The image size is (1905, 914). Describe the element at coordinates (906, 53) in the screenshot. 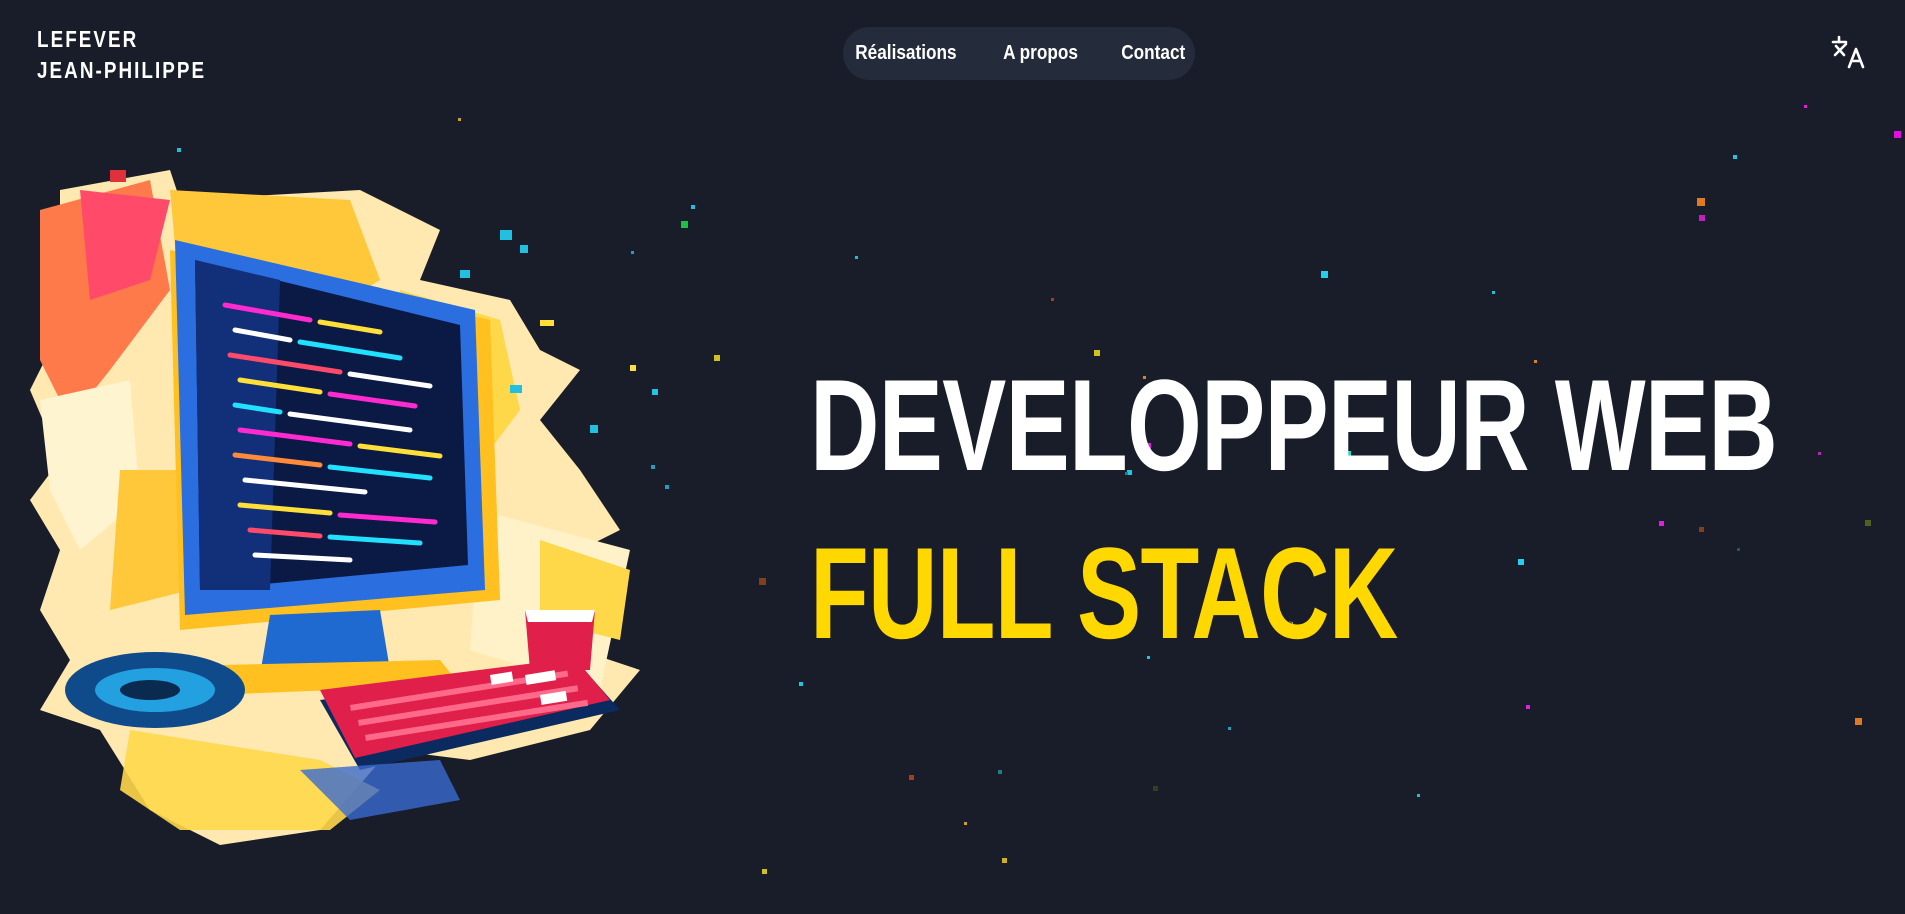

I see `nav-item-realisations: Réalisations` at that location.